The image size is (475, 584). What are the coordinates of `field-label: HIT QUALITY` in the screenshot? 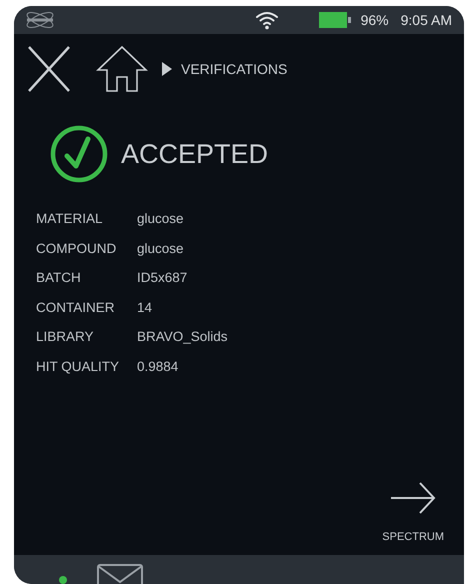 It's located at (78, 366).